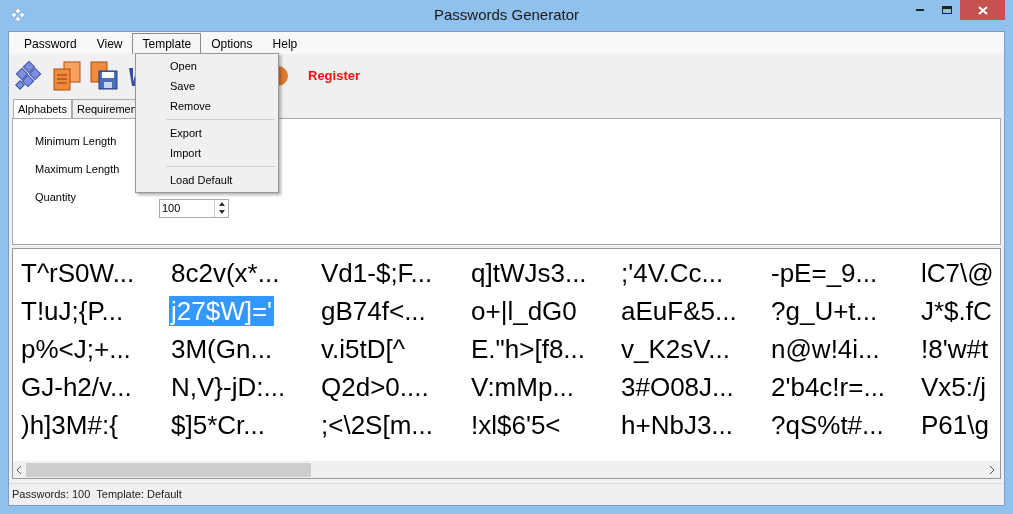 Image resolution: width=1013 pixels, height=514 pixels. I want to click on password-text: P61\g, so click(955, 424).